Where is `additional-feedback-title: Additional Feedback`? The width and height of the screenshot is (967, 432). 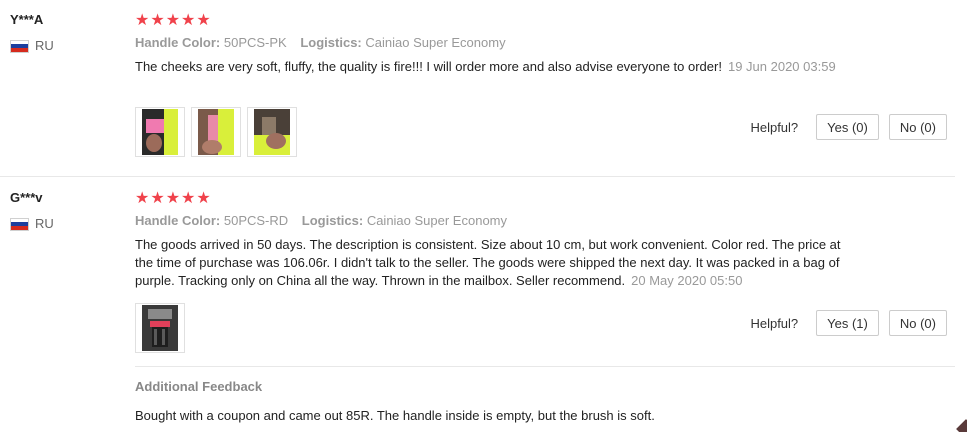
additional-feedback-title: Additional Feedback is located at coordinates (199, 386).